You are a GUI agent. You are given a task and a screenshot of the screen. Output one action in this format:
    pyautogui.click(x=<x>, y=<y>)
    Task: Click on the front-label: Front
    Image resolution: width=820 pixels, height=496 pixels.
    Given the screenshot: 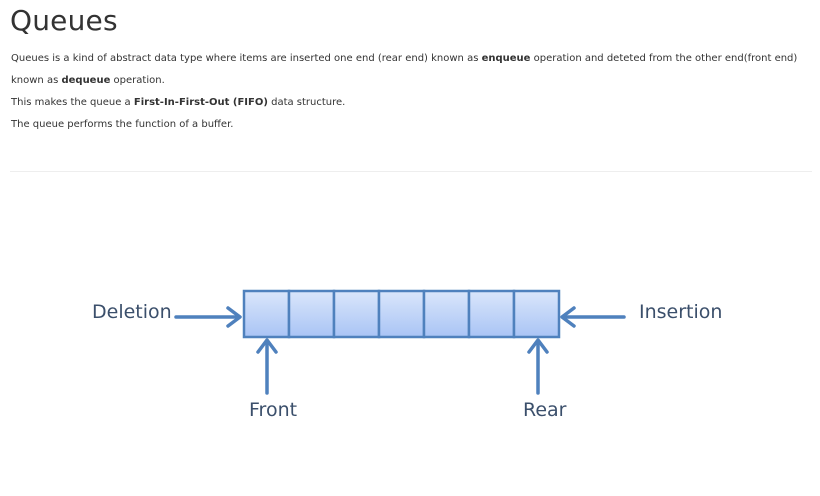 What is the action you would take?
    pyautogui.click(x=273, y=410)
    